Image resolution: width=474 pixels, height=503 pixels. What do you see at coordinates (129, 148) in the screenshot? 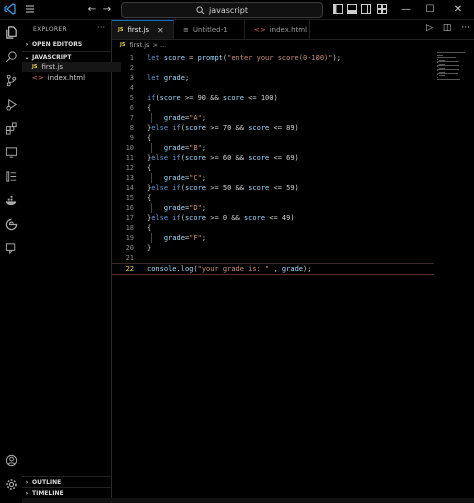
I see `line-number: 10` at bounding box center [129, 148].